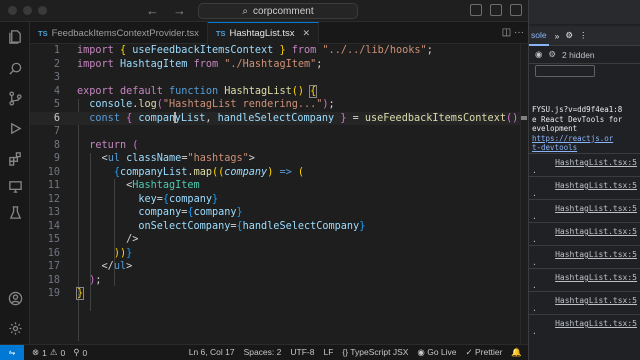 The image size is (640, 360). I want to click on toggle-secondary-sidebar-icon, so click(516, 10).